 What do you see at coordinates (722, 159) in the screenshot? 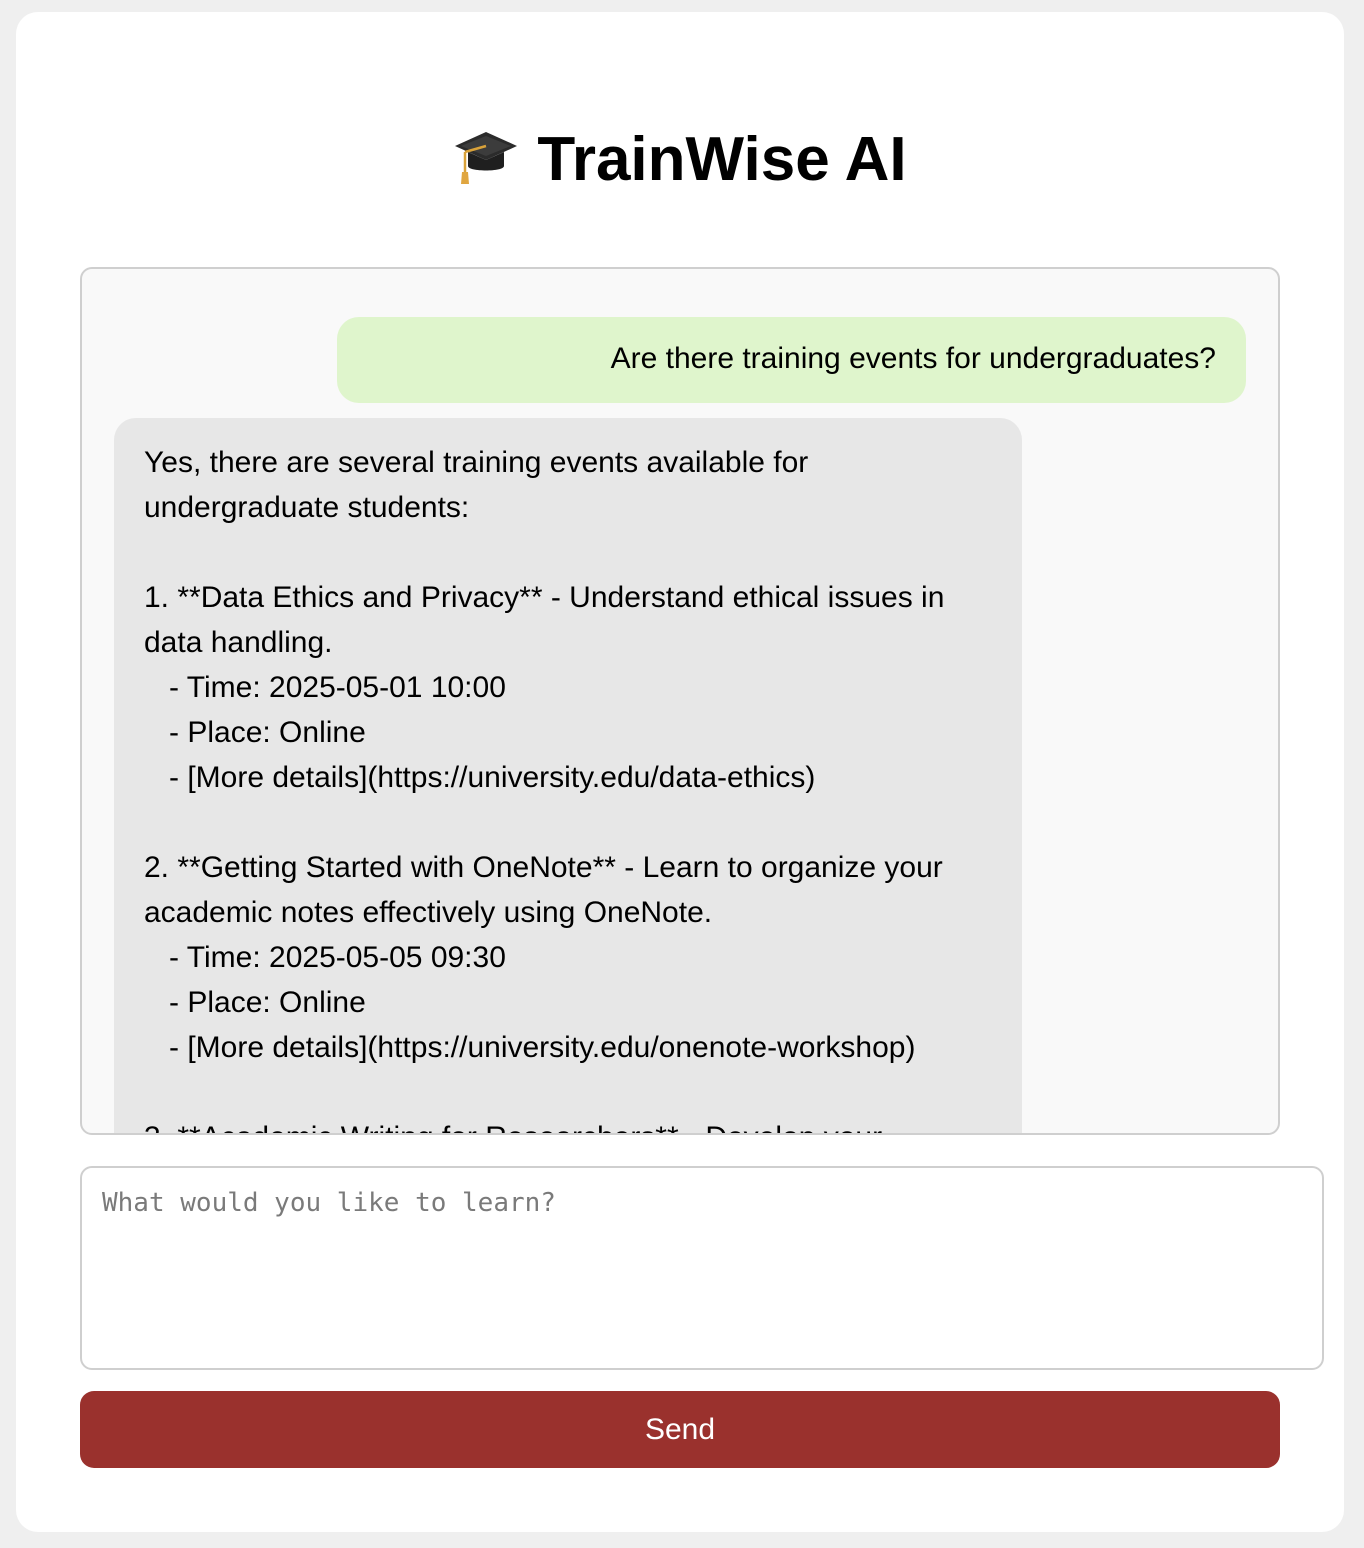
I see `page-title-text: TrainWise AI` at bounding box center [722, 159].